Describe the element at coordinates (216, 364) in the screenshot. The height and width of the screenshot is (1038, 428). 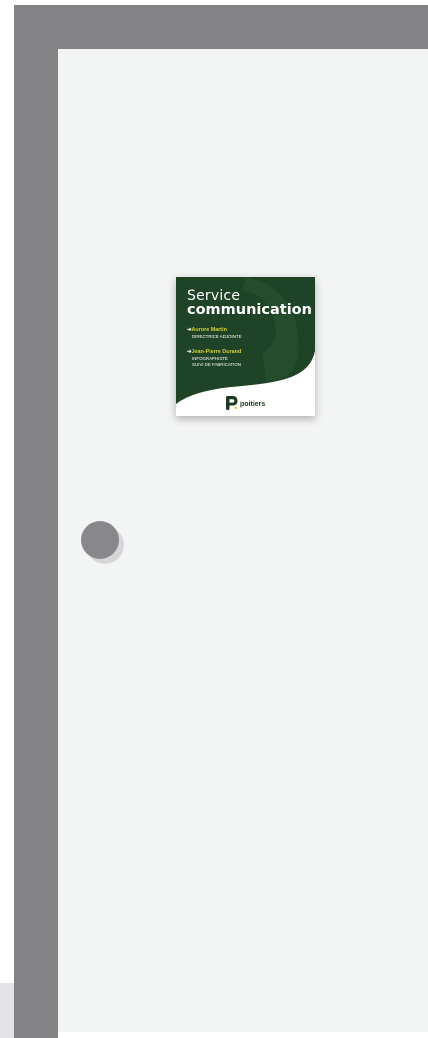
I see `person-role: SUIVI DE FABRICATION` at that location.